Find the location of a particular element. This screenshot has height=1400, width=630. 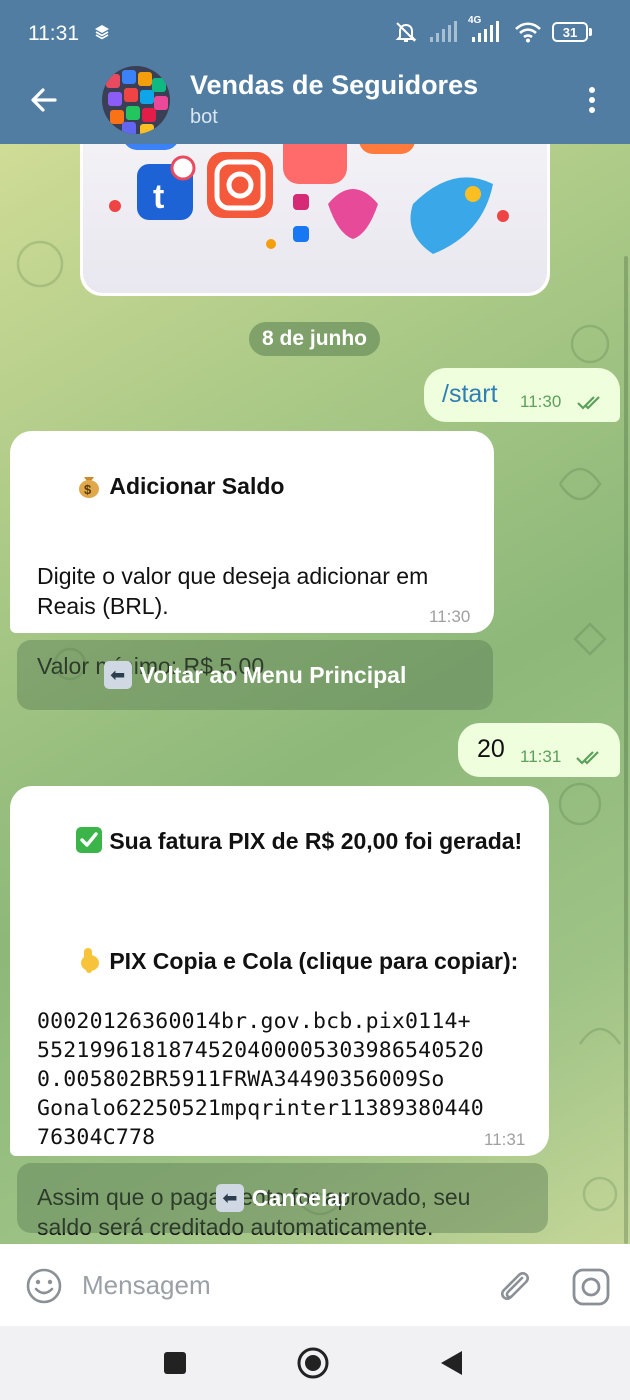

paperclip-icon is located at coordinates (514, 1286).